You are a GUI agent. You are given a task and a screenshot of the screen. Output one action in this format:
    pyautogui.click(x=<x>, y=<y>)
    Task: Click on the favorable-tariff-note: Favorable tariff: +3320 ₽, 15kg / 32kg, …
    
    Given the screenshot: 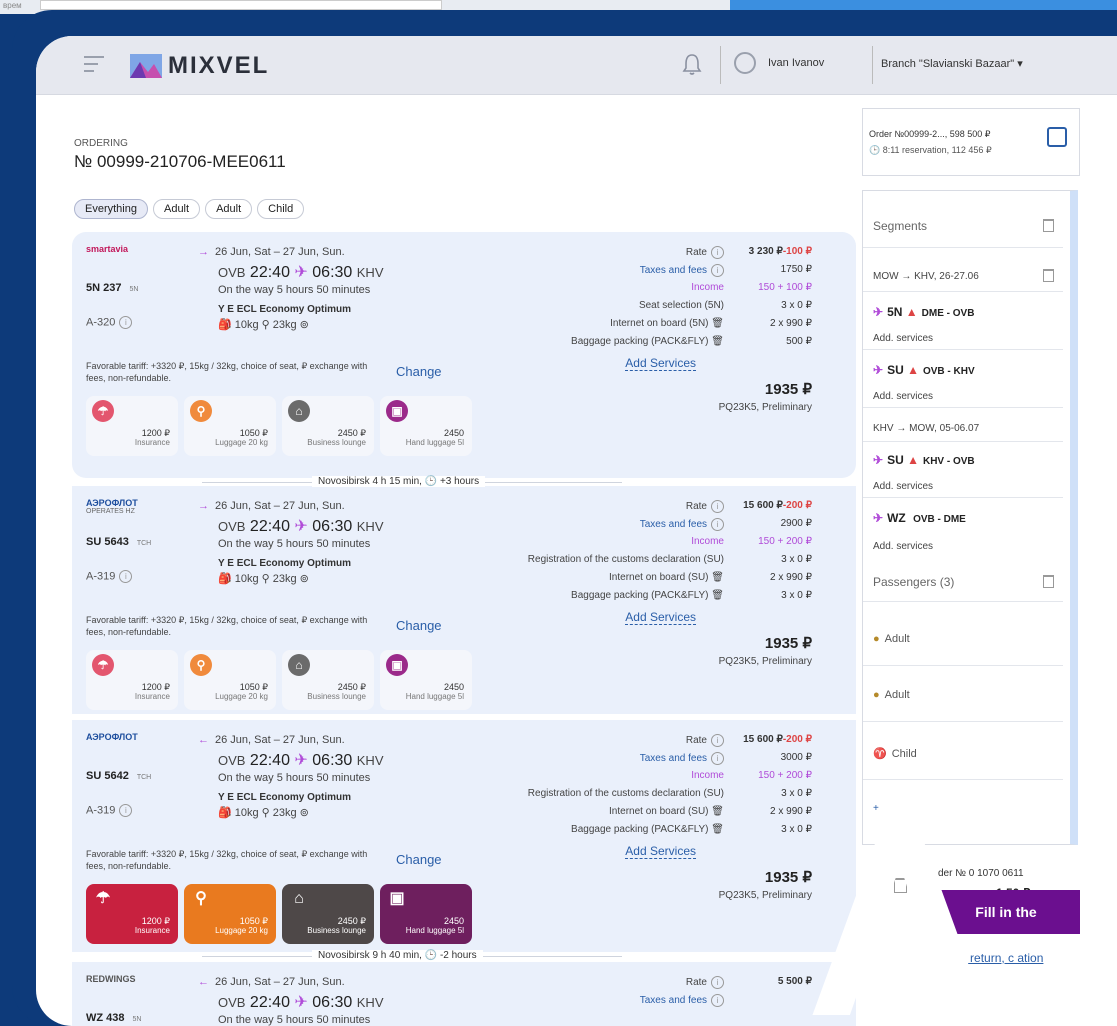 What is the action you would take?
    pyautogui.click(x=227, y=860)
    